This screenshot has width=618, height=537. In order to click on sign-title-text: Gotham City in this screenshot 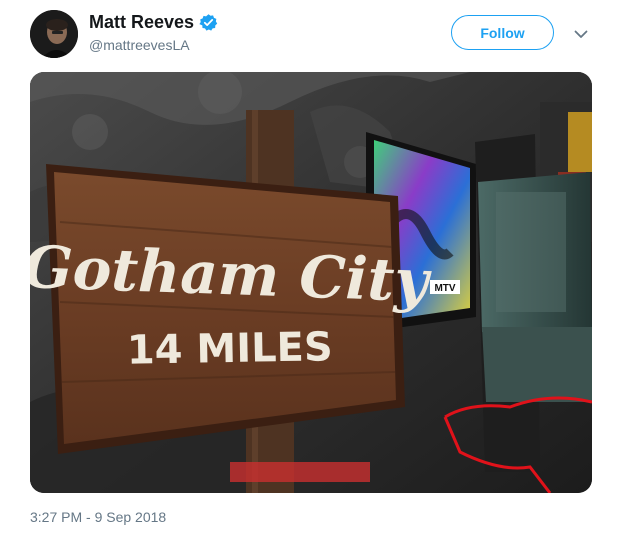, I will do `click(232, 274)`.